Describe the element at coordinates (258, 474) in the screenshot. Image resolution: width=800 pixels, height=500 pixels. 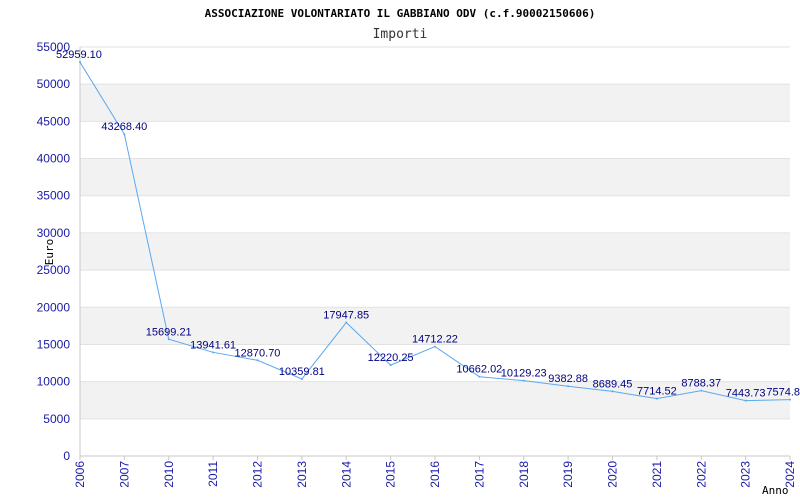
I see `x-tick-label: 2012` at that location.